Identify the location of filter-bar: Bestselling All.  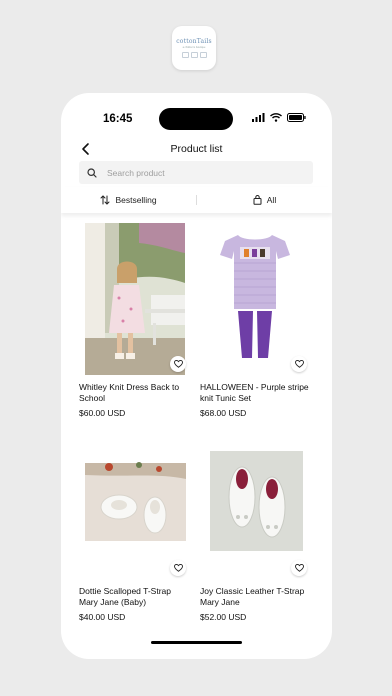
(196, 200).